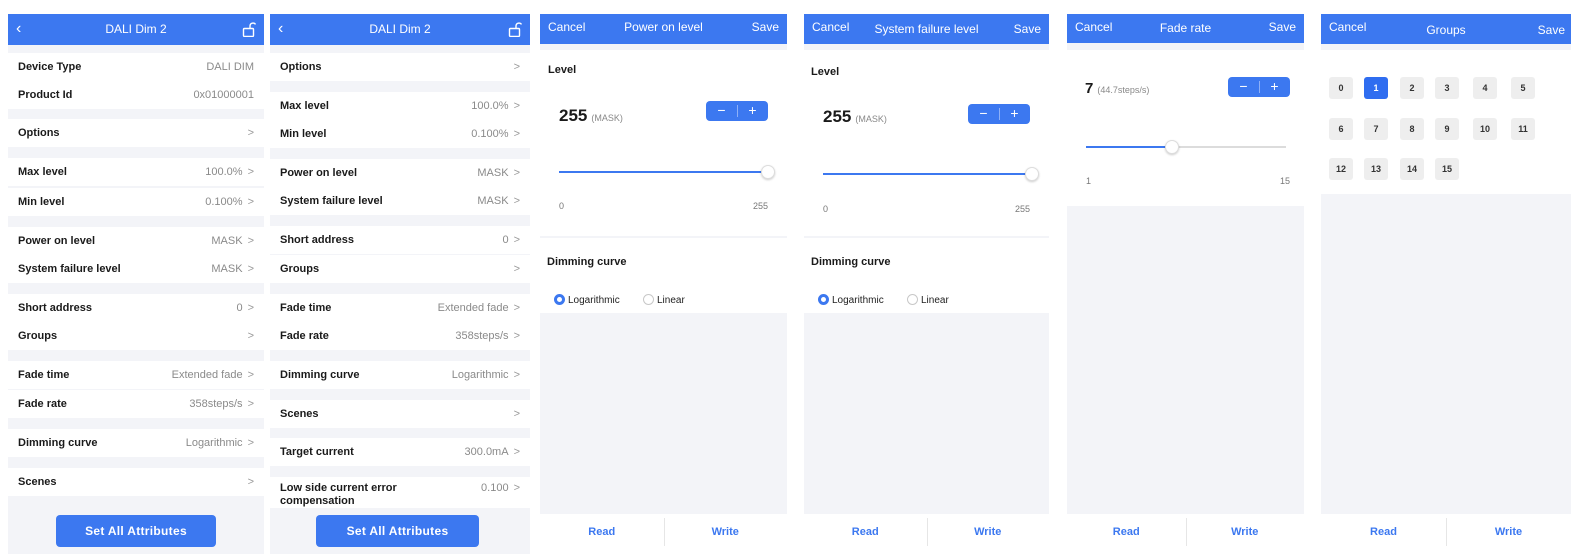  What do you see at coordinates (400, 29) in the screenshot?
I see `page-title: DALI Dim 2` at bounding box center [400, 29].